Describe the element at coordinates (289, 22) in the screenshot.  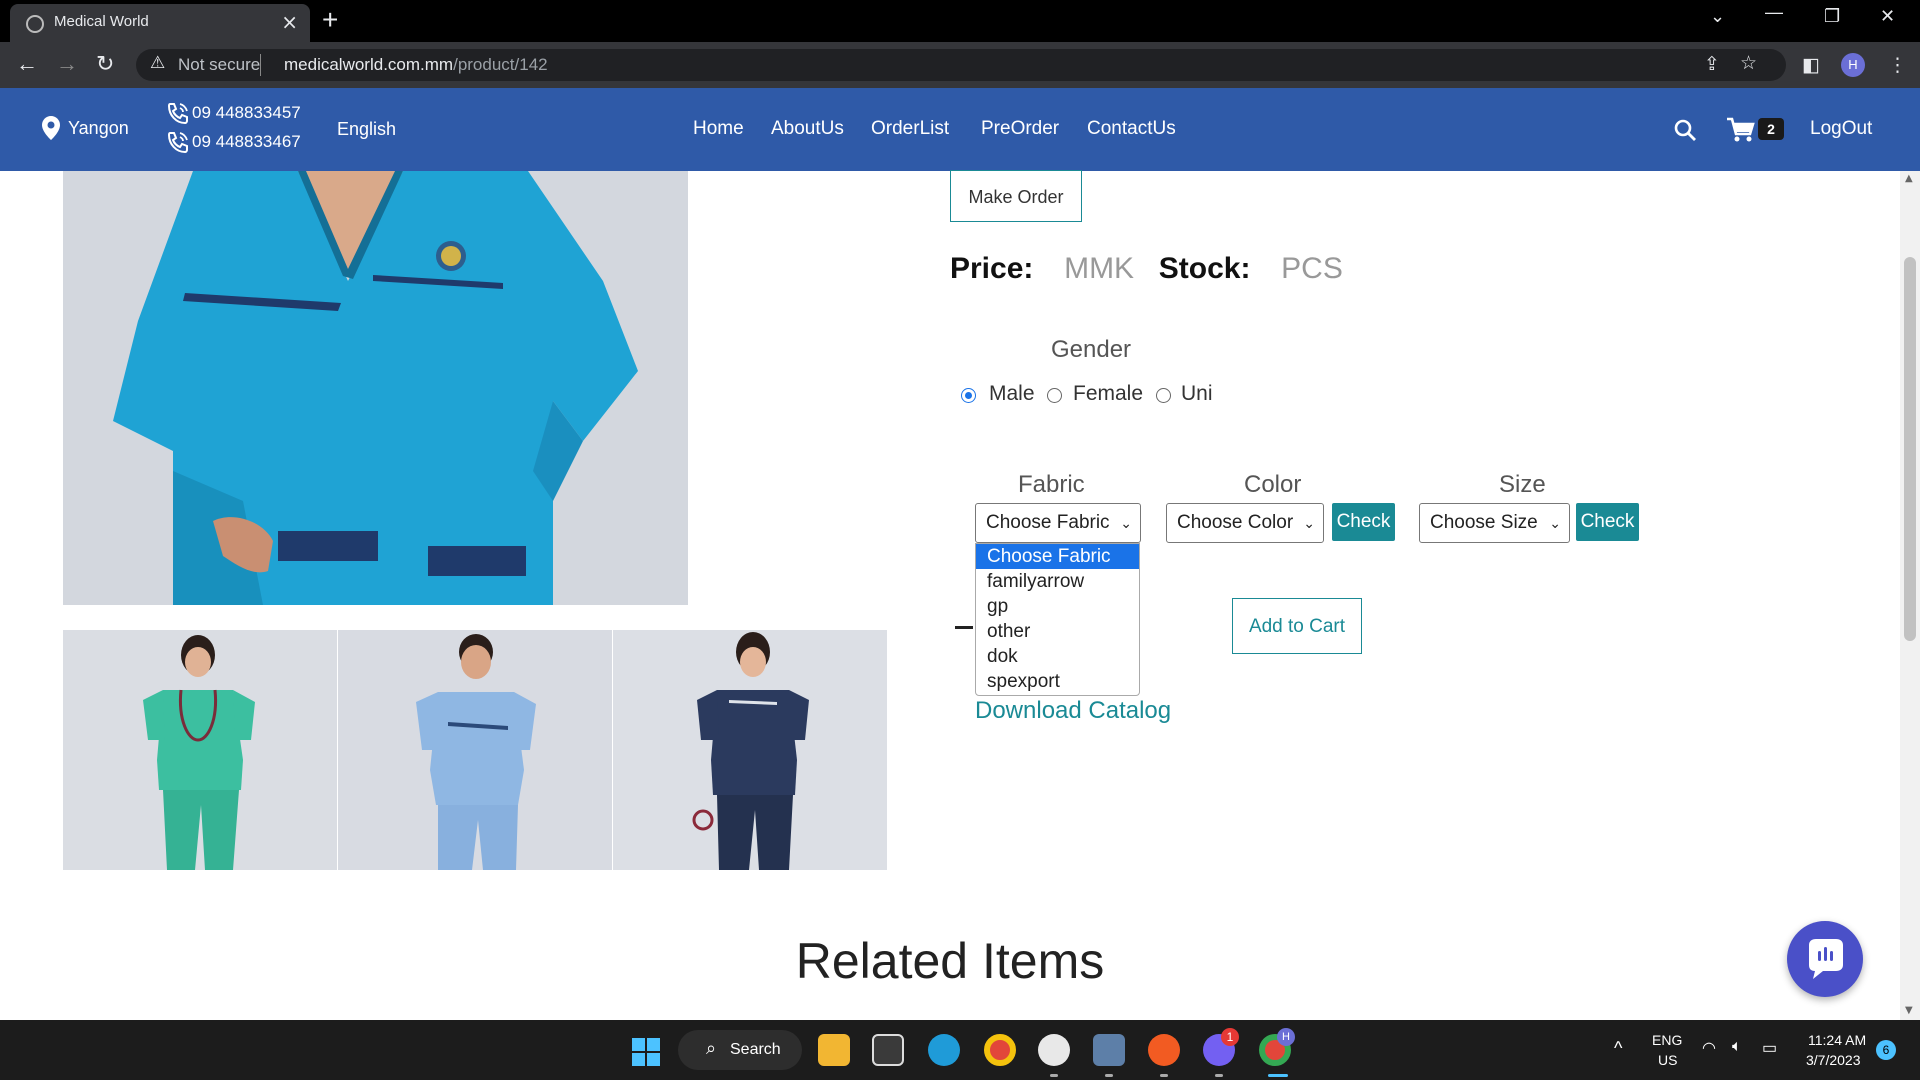
I see `close-tab-icon: ×` at that location.